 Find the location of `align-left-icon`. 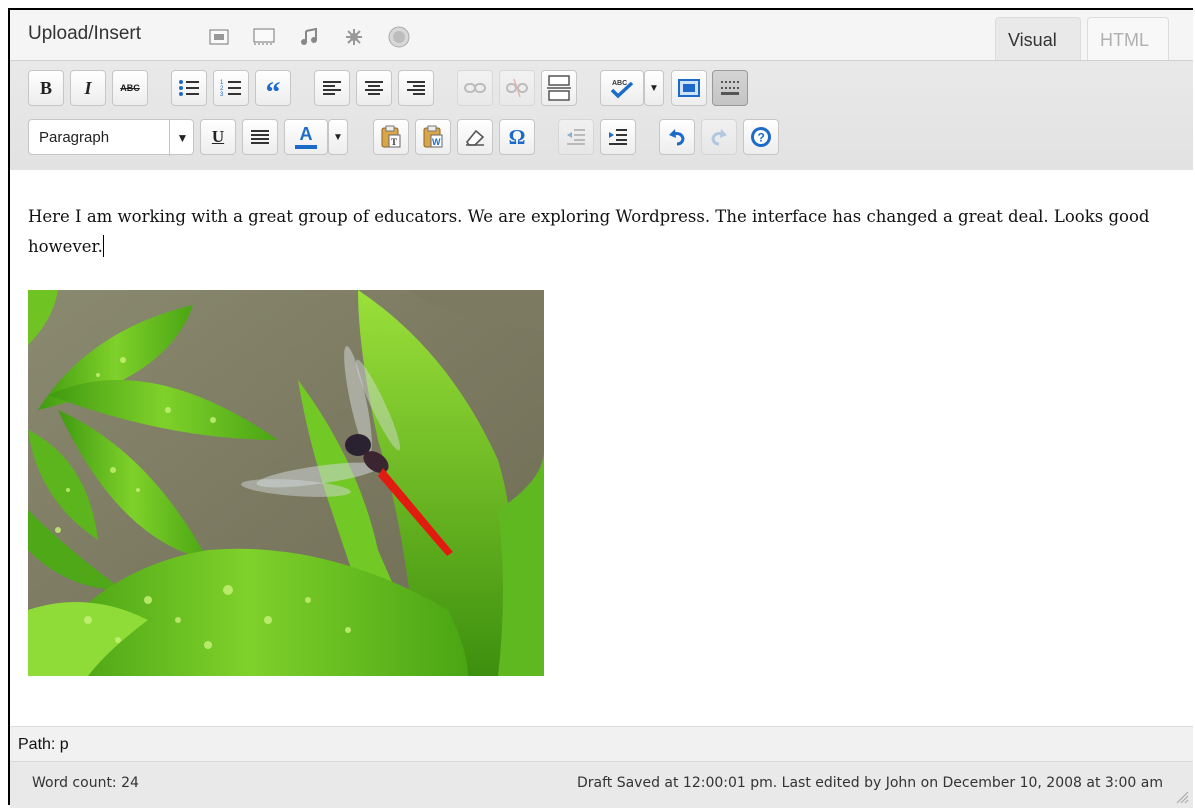

align-left-icon is located at coordinates (332, 88).